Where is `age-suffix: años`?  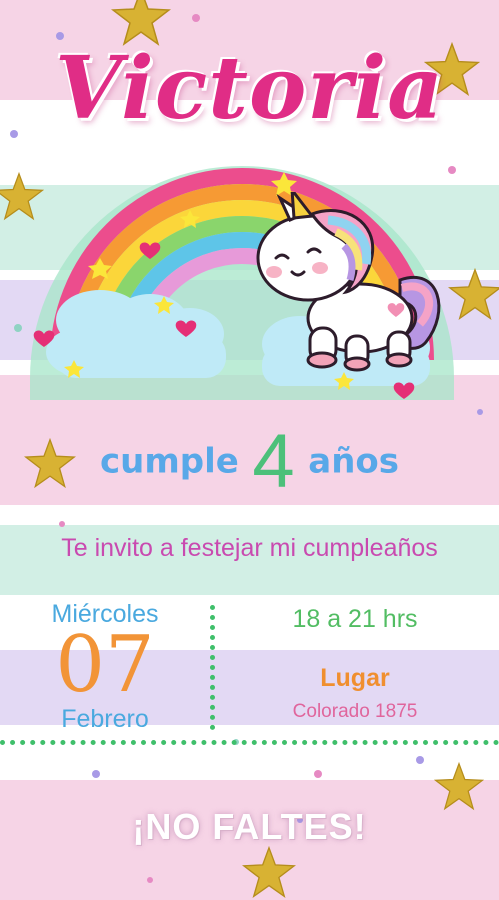
age-suffix: años is located at coordinates (354, 461).